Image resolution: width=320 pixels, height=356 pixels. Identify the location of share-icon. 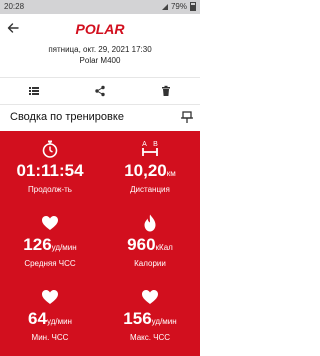
(100, 91).